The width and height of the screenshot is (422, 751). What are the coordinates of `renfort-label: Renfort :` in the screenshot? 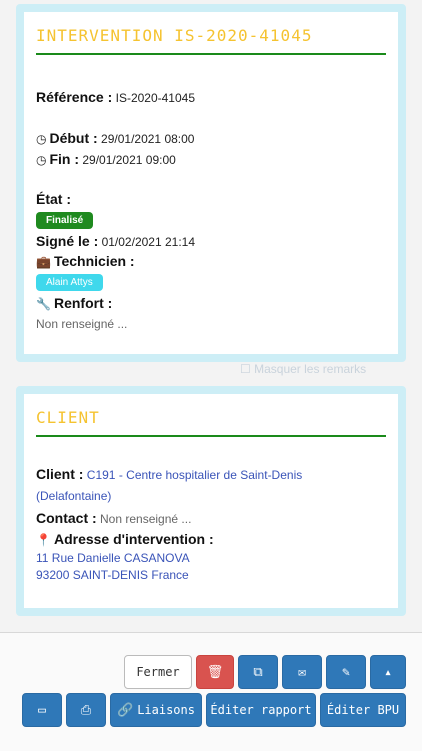 It's located at (83, 303).